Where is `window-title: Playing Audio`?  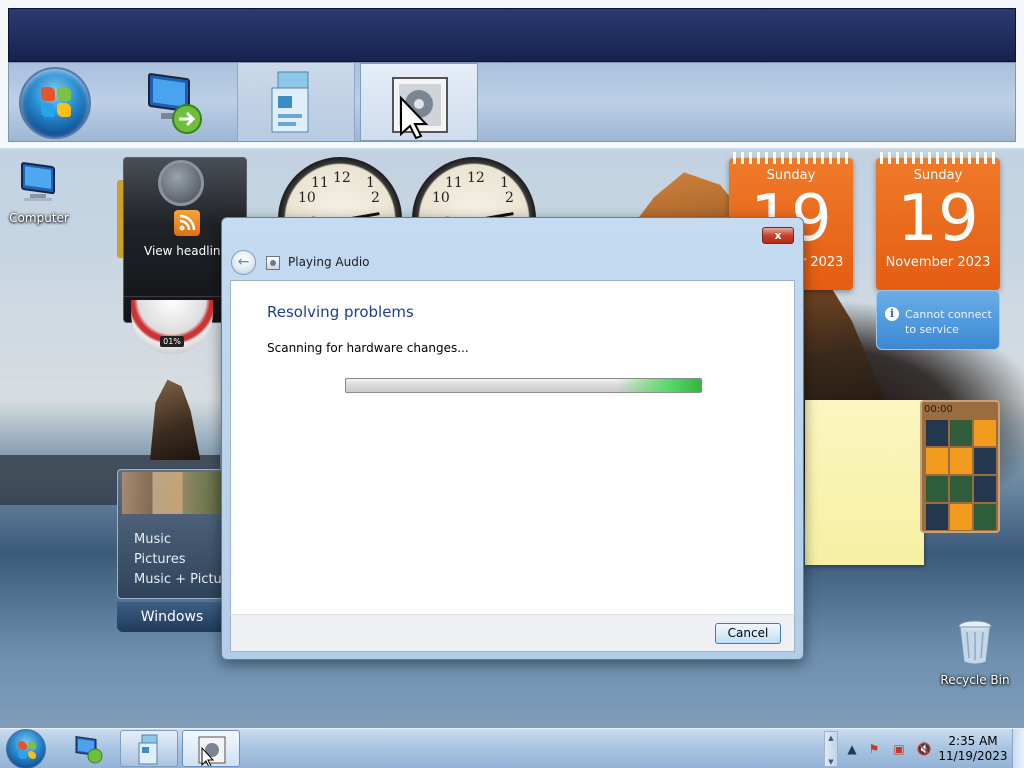
window-title: Playing Audio is located at coordinates (329, 262).